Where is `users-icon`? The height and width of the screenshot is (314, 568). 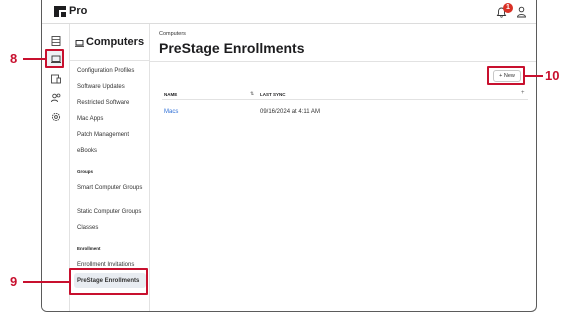
users-icon is located at coordinates (56, 98).